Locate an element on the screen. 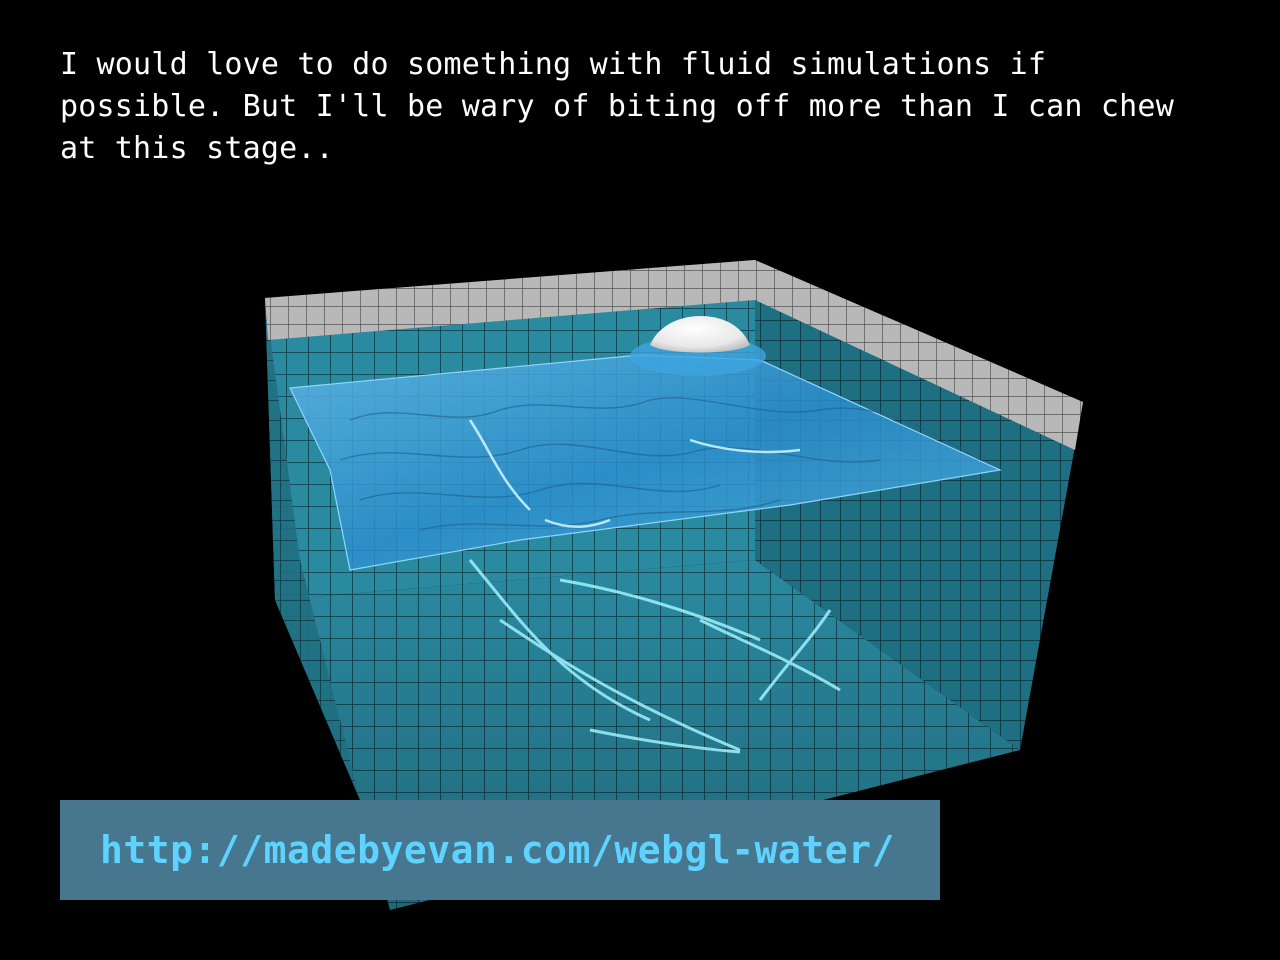 The image size is (1280, 960). url-banner: http://madebyevan.com/webgl-water/ is located at coordinates (500, 850).